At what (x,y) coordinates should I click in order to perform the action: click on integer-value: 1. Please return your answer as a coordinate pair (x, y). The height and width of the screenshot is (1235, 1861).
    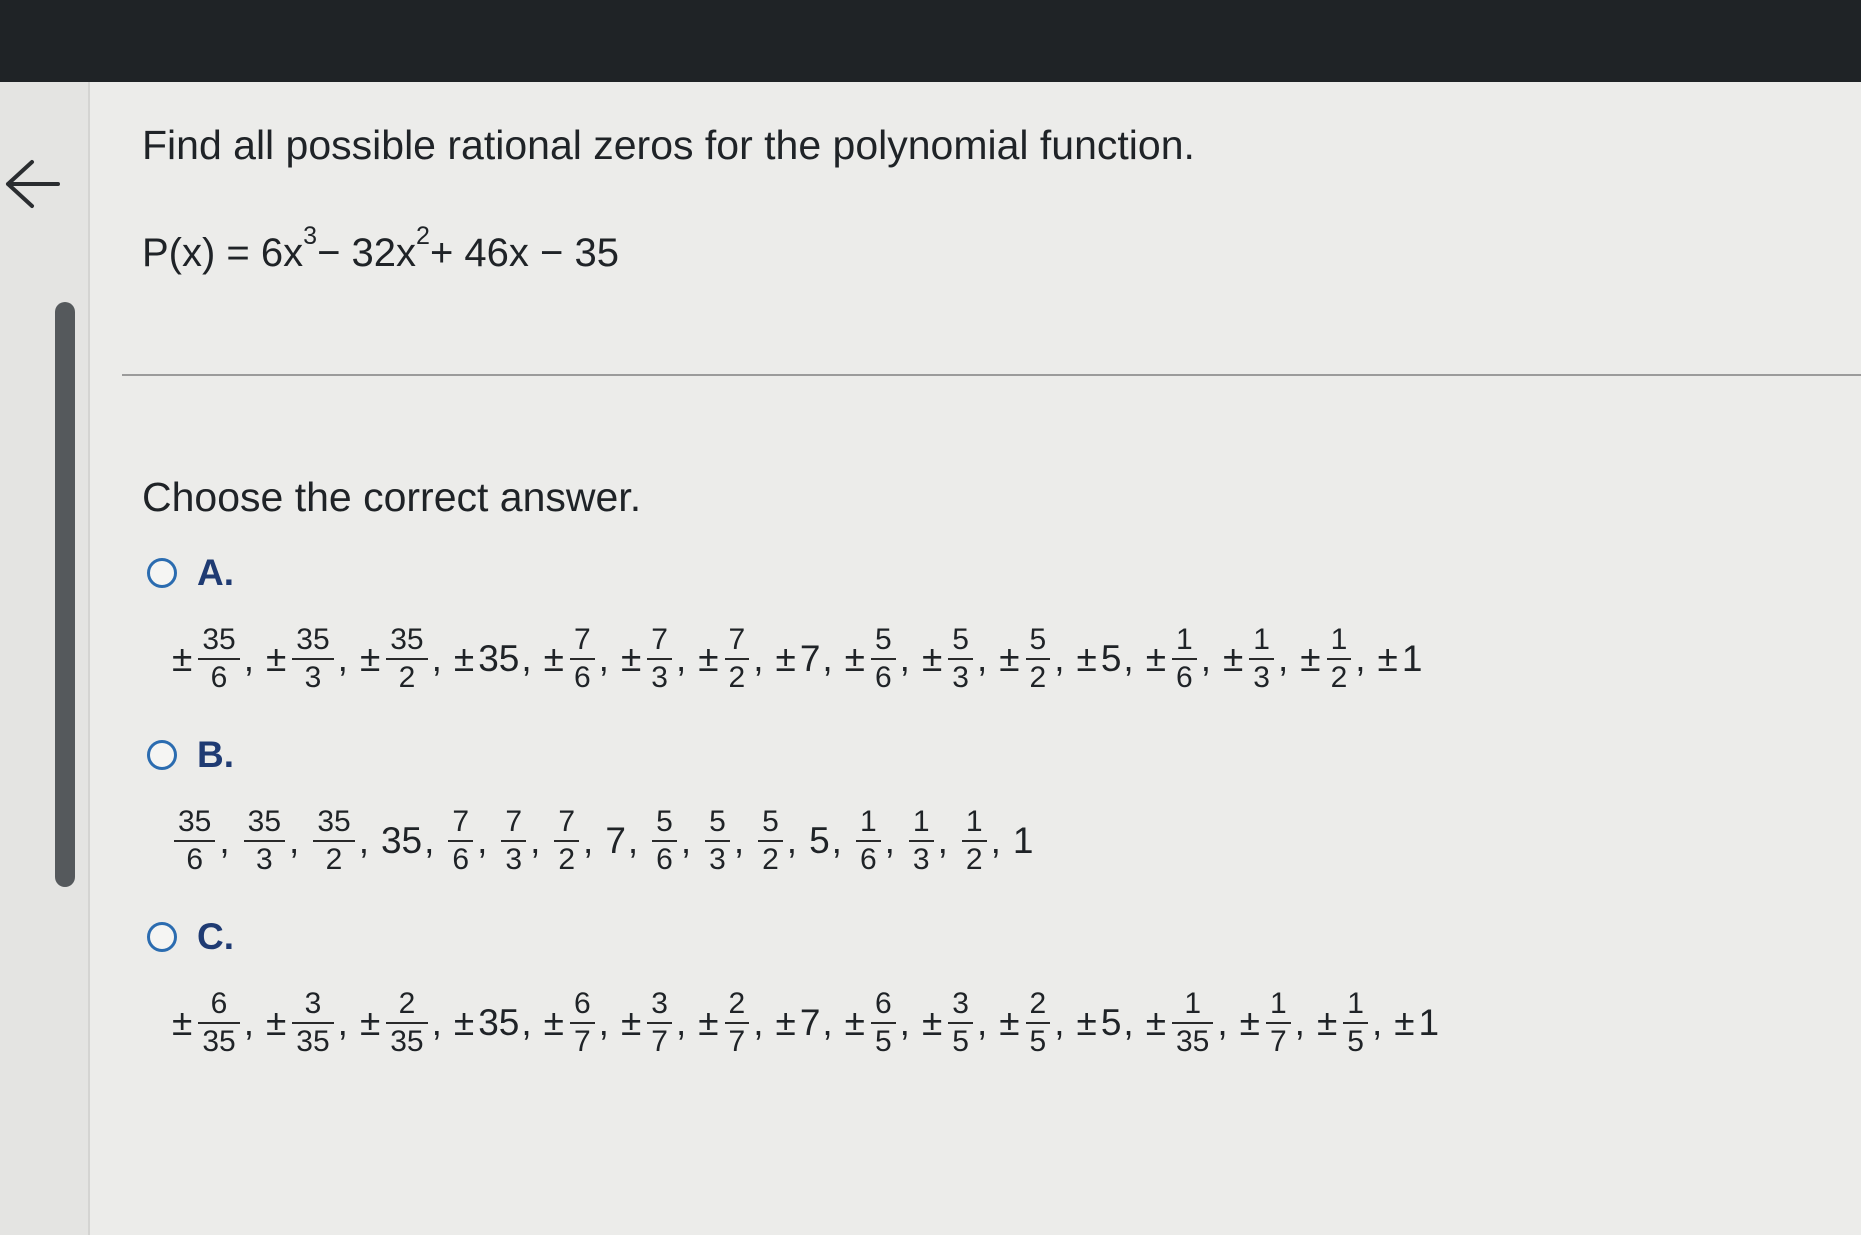
    Looking at the image, I should click on (1412, 658).